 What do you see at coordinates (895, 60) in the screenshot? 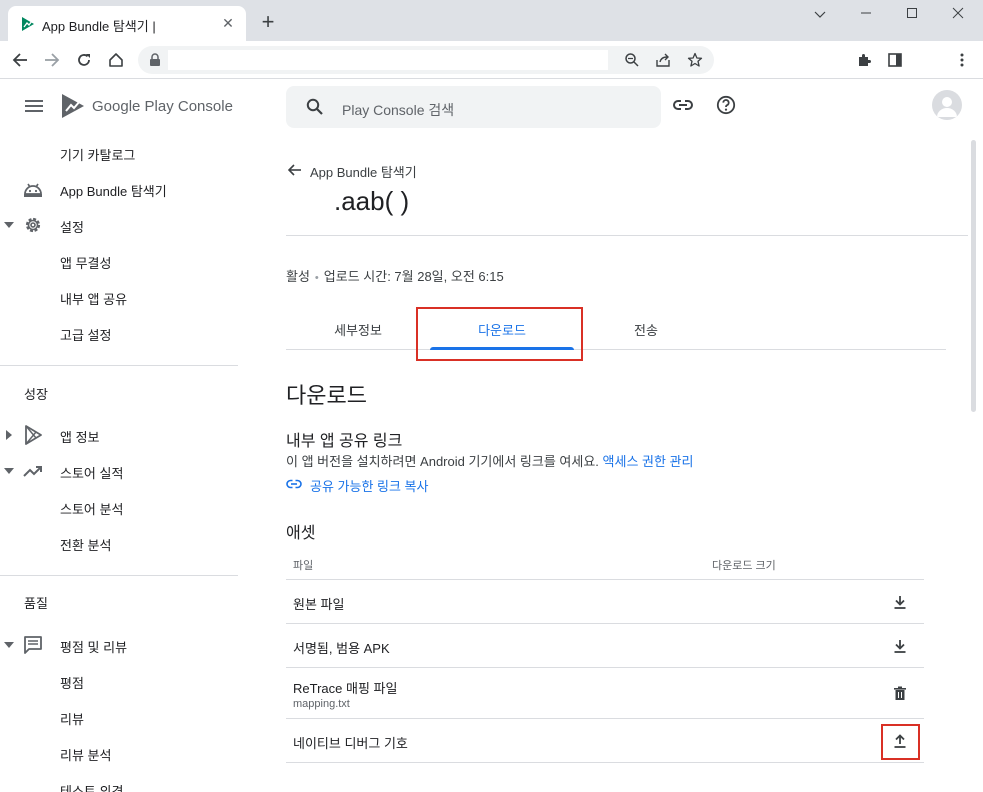
I see `side-panel-icon` at bounding box center [895, 60].